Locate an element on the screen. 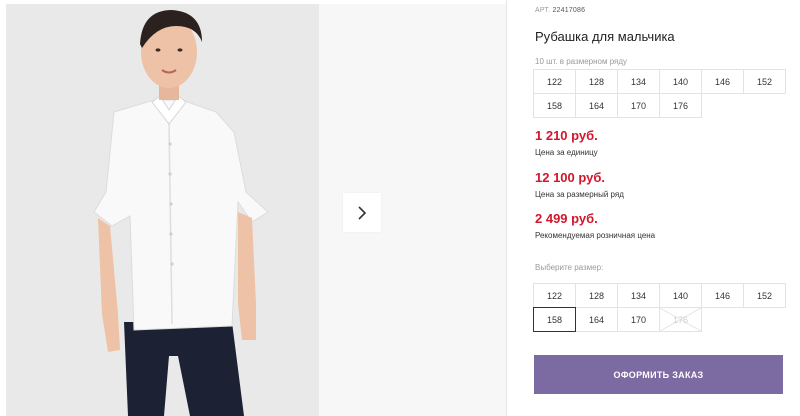 Image resolution: width=800 pixels, height=416 pixels. size-option: 128 is located at coordinates (596, 295).